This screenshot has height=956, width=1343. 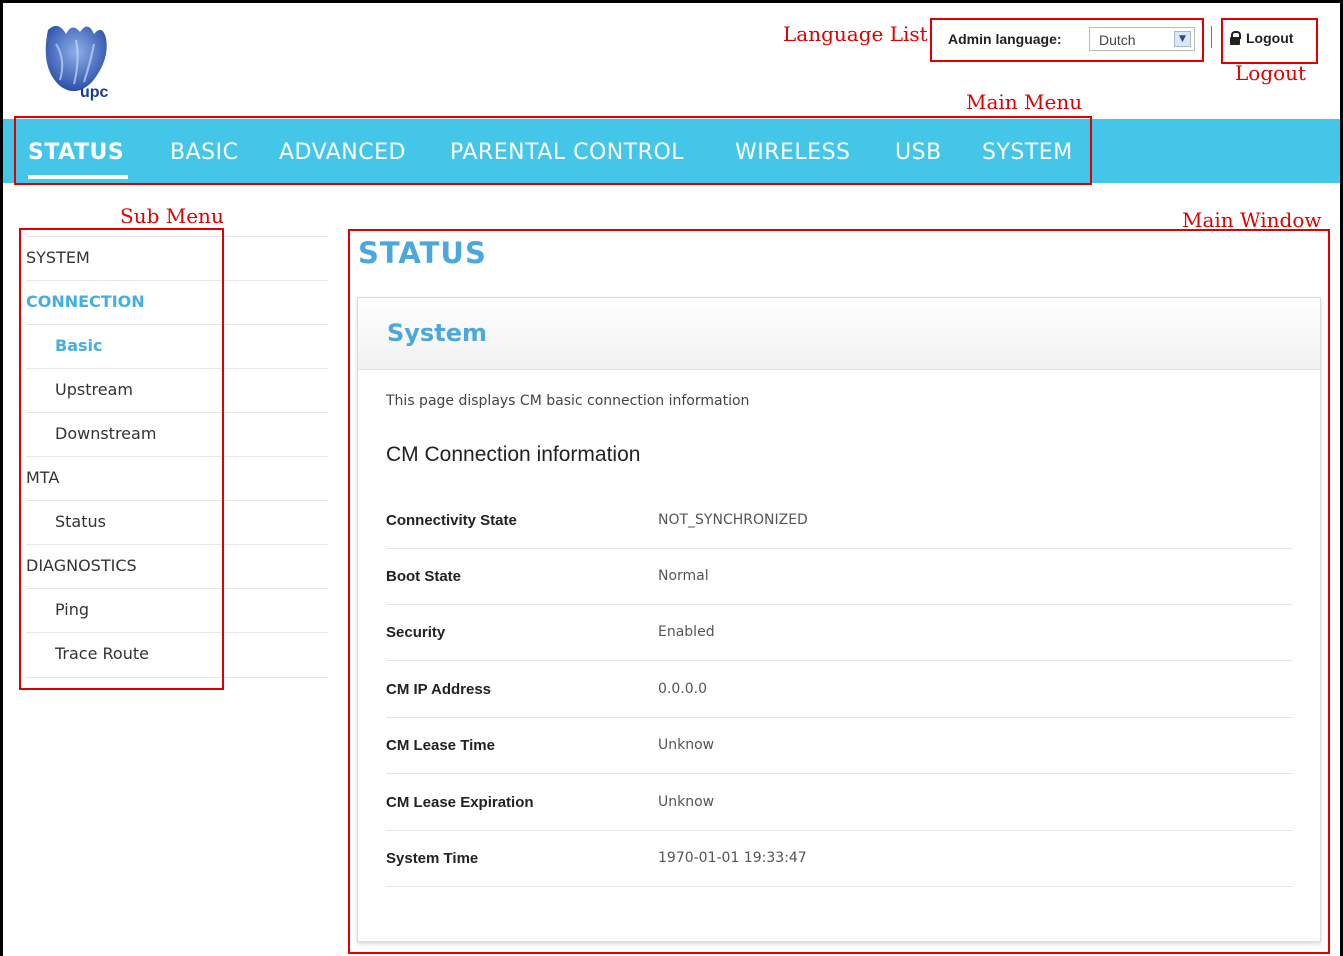 What do you see at coordinates (177, 677) in the screenshot?
I see `submenu-divider` at bounding box center [177, 677].